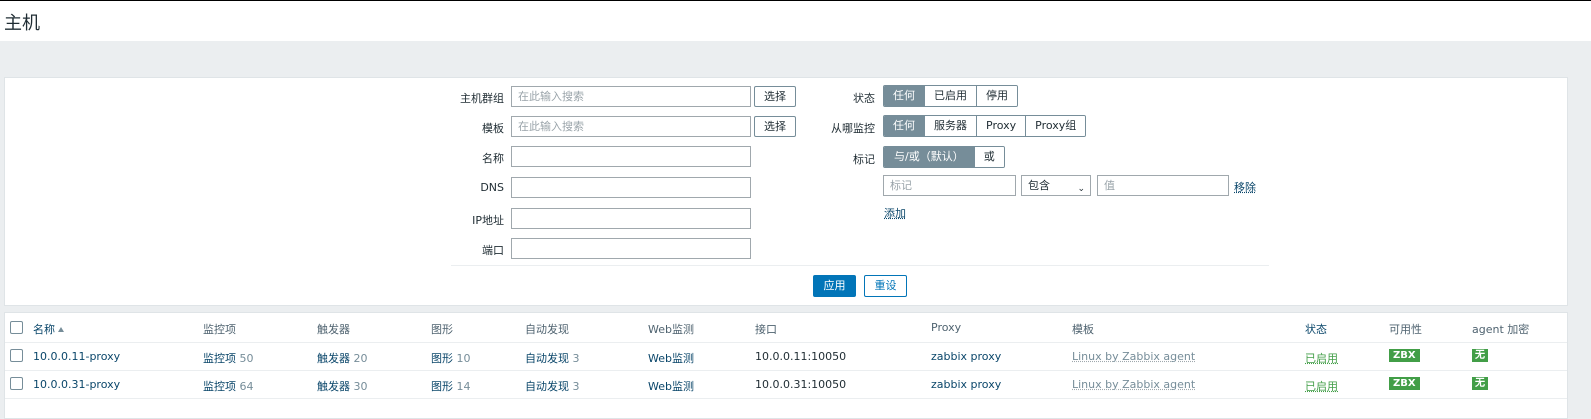  Describe the element at coordinates (631, 126) in the screenshot. I see `templates-input: 在此输入搜索` at that location.